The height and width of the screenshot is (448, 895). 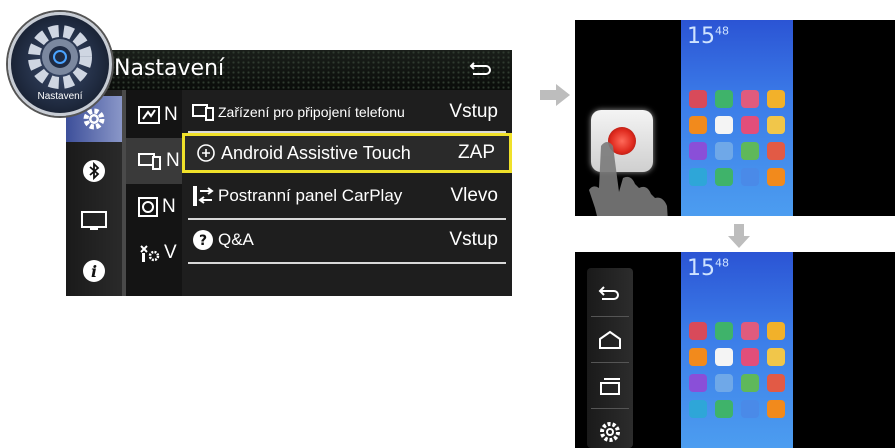 I want to click on category-bar: i, so click(x=94, y=193).